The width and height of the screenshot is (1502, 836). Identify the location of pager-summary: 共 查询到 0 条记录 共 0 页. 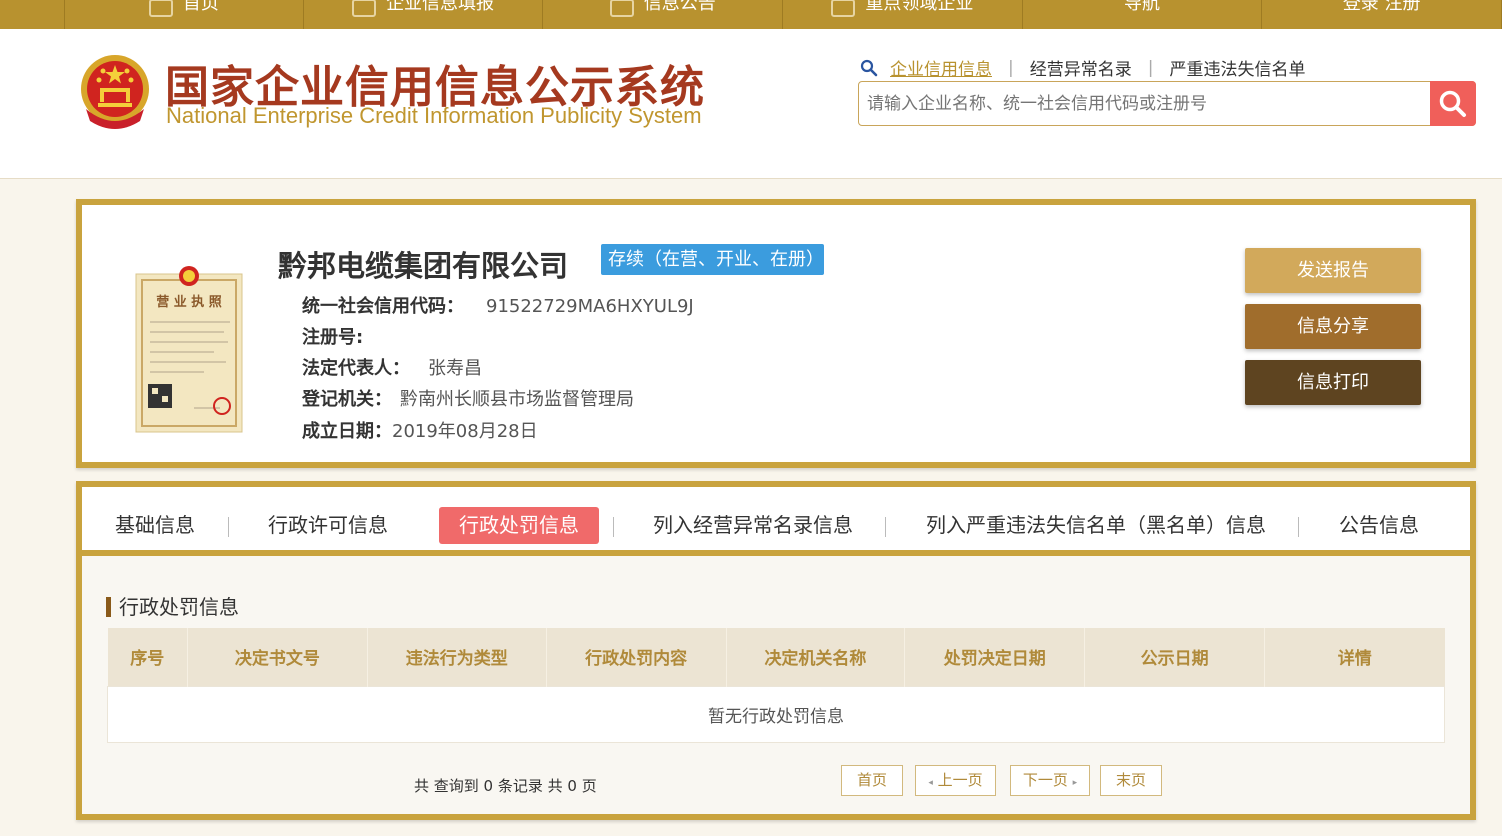
(505, 786).